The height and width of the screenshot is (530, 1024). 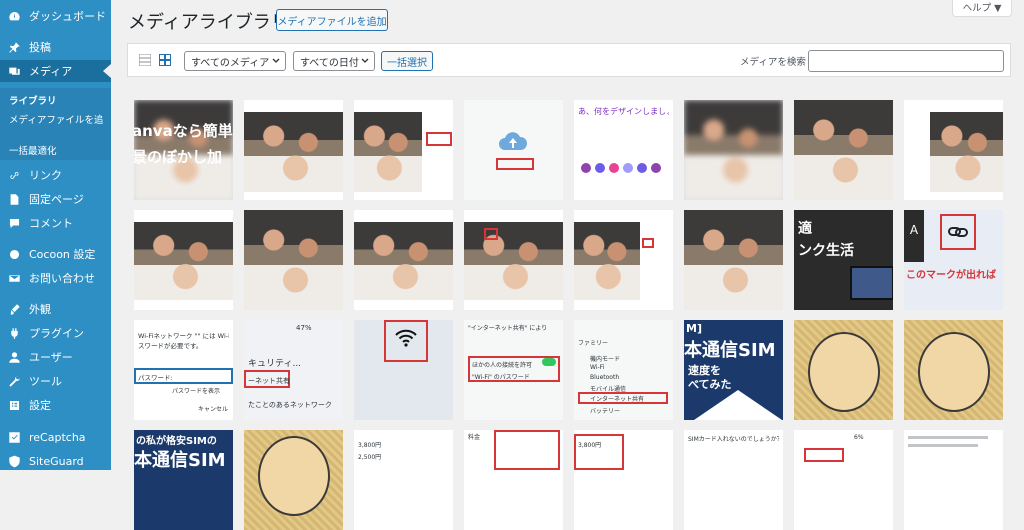 What do you see at coordinates (14, 309) in the screenshot?
I see `brush-icon` at bounding box center [14, 309].